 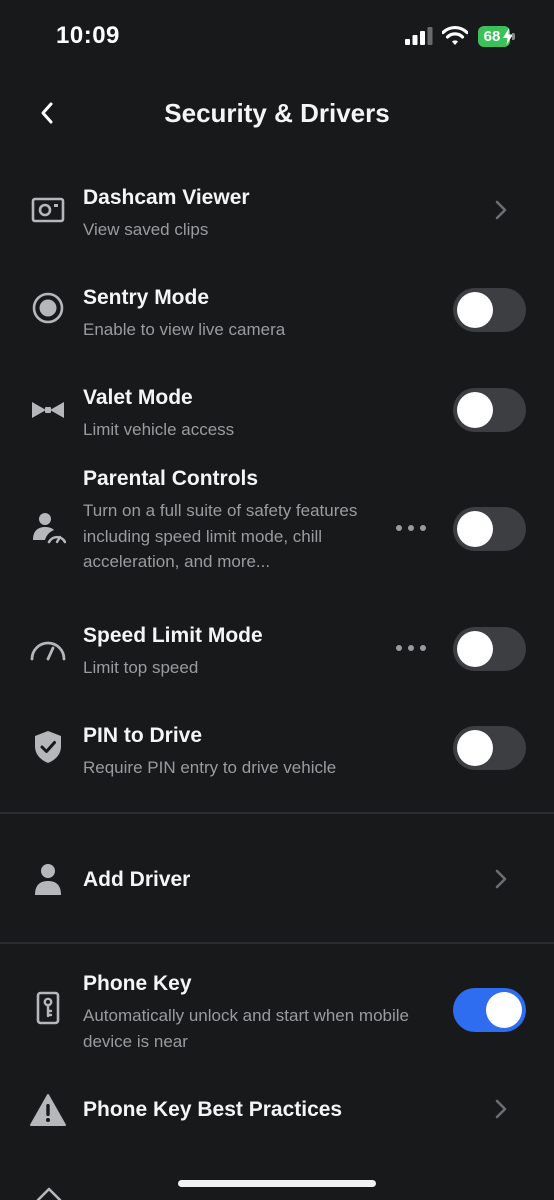 What do you see at coordinates (48, 210) in the screenshot?
I see `camera-icon` at bounding box center [48, 210].